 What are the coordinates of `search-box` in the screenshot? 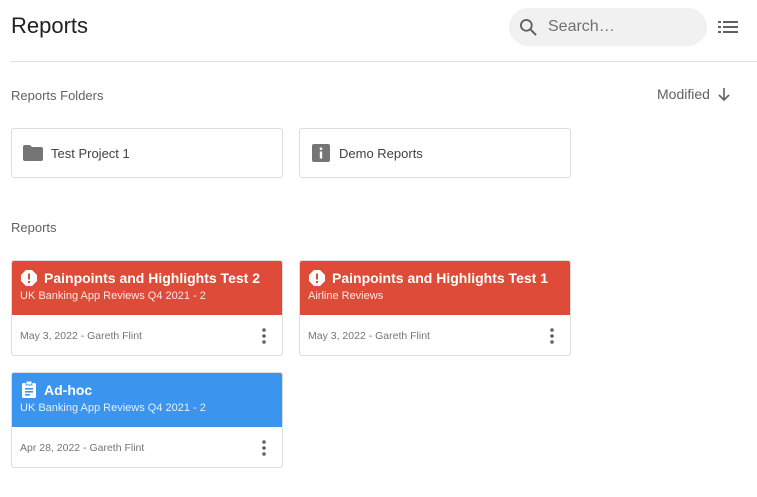 It's located at (608, 27).